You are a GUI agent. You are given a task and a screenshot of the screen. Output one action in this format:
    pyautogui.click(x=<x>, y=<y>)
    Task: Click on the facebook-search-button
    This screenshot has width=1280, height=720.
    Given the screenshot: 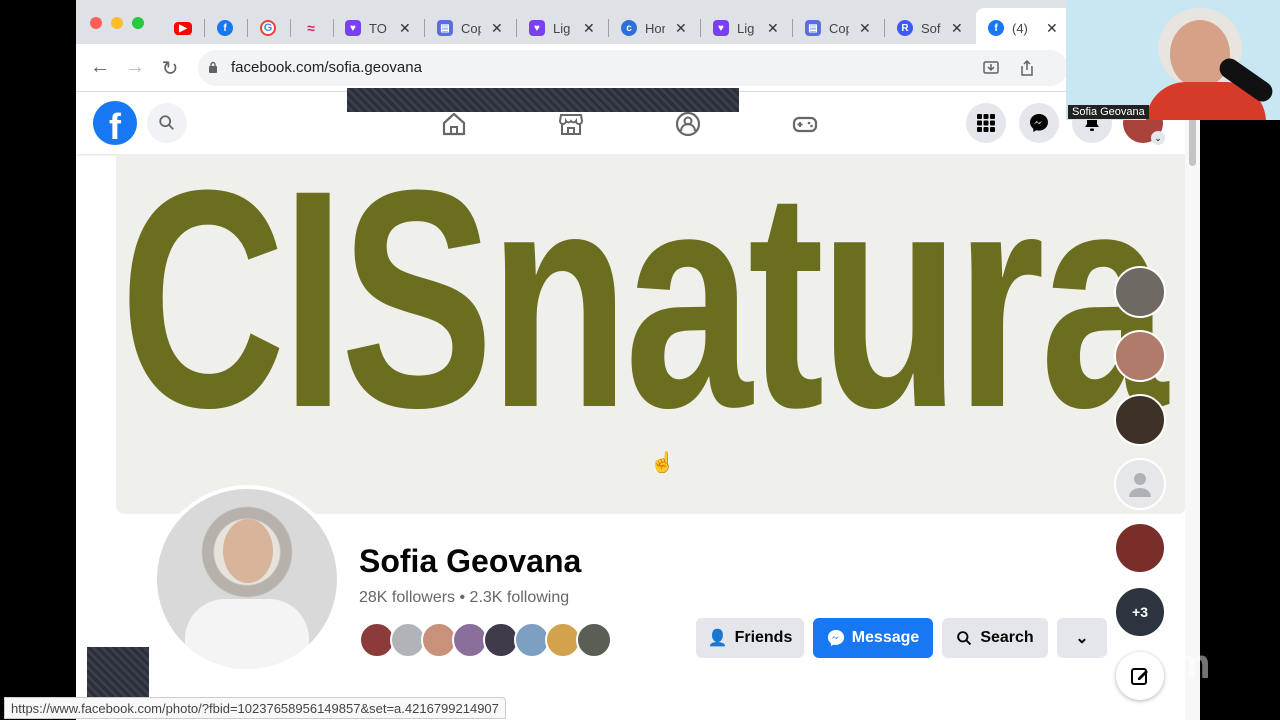 What is the action you would take?
    pyautogui.click(x=167, y=123)
    